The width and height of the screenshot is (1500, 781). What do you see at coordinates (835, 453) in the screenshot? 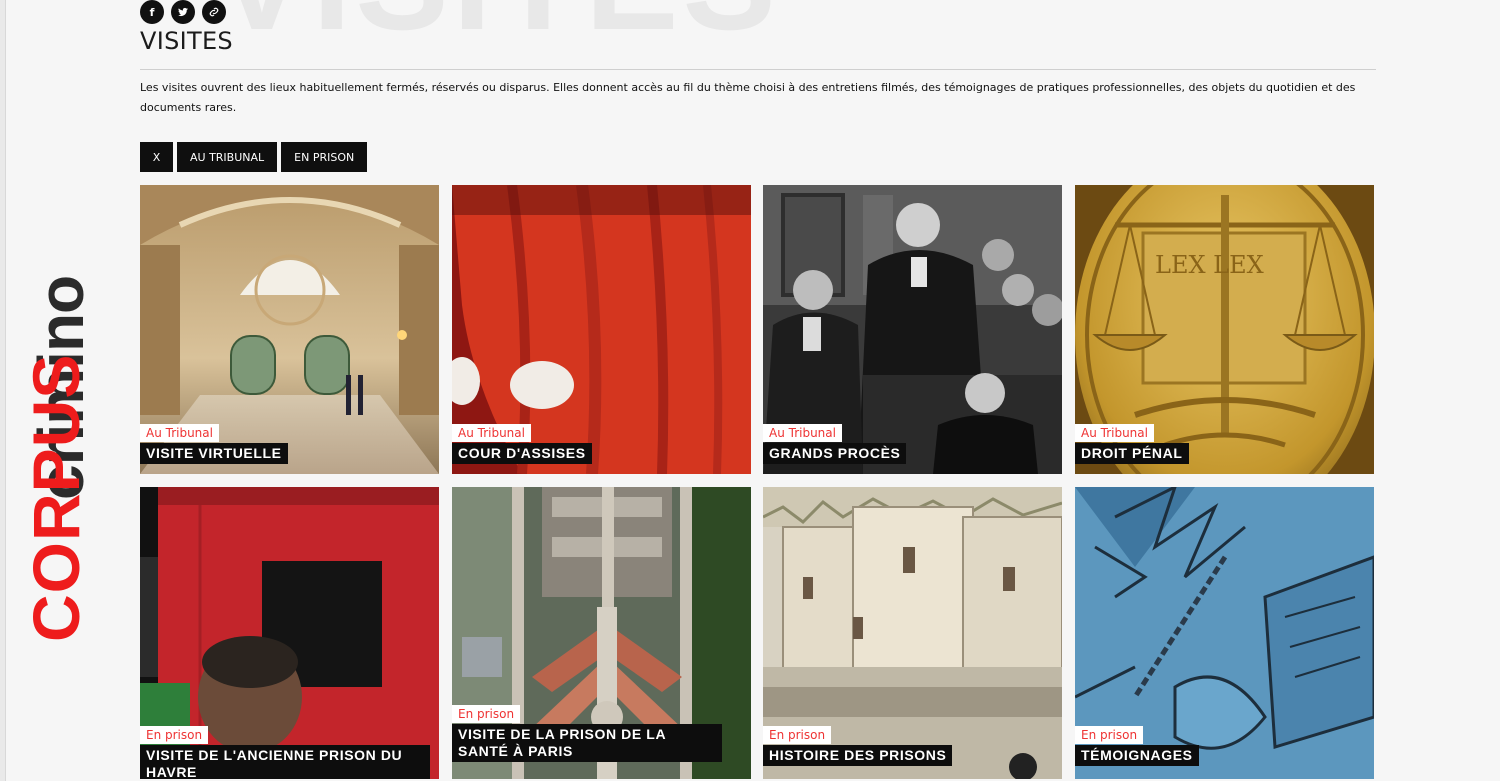
I see `card-title: GRANDS PROCÈS` at bounding box center [835, 453].